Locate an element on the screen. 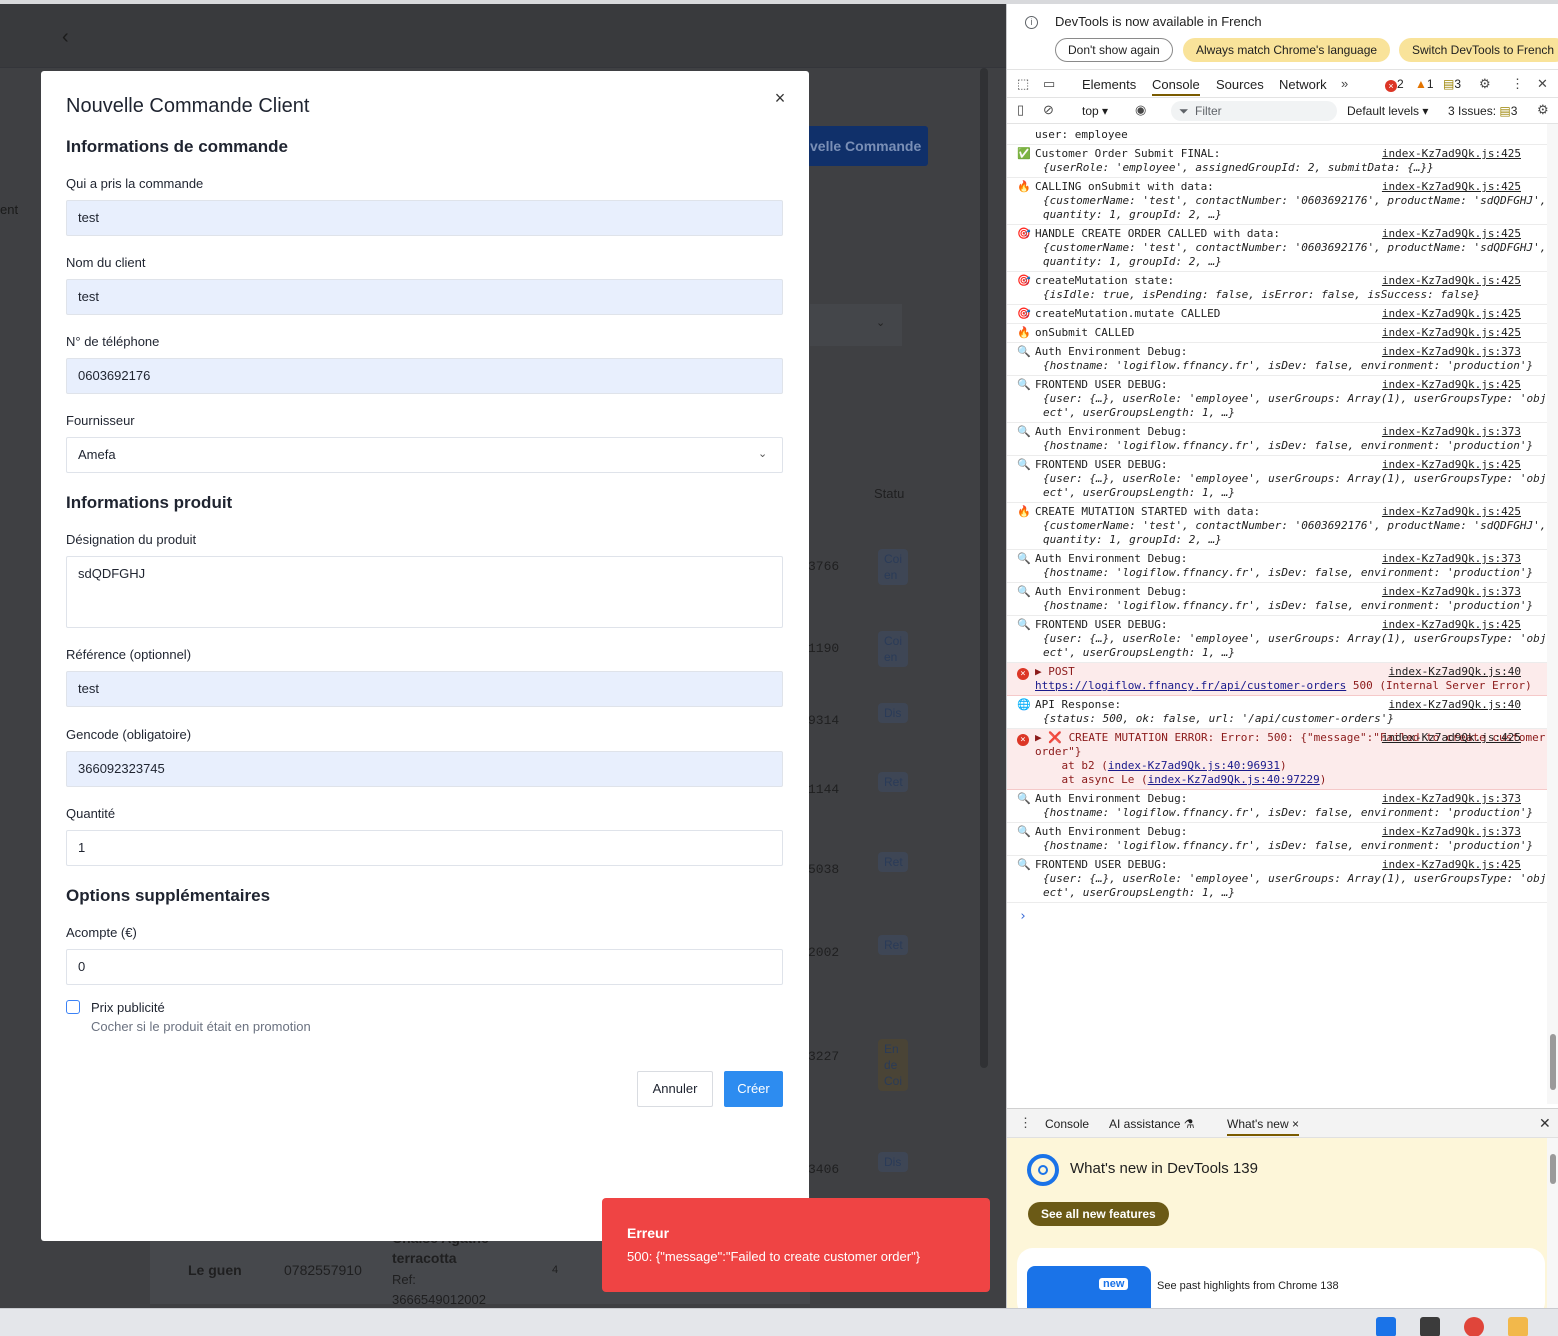 The width and height of the screenshot is (1558, 1336). tab-elements: Elements is located at coordinates (1109, 84).